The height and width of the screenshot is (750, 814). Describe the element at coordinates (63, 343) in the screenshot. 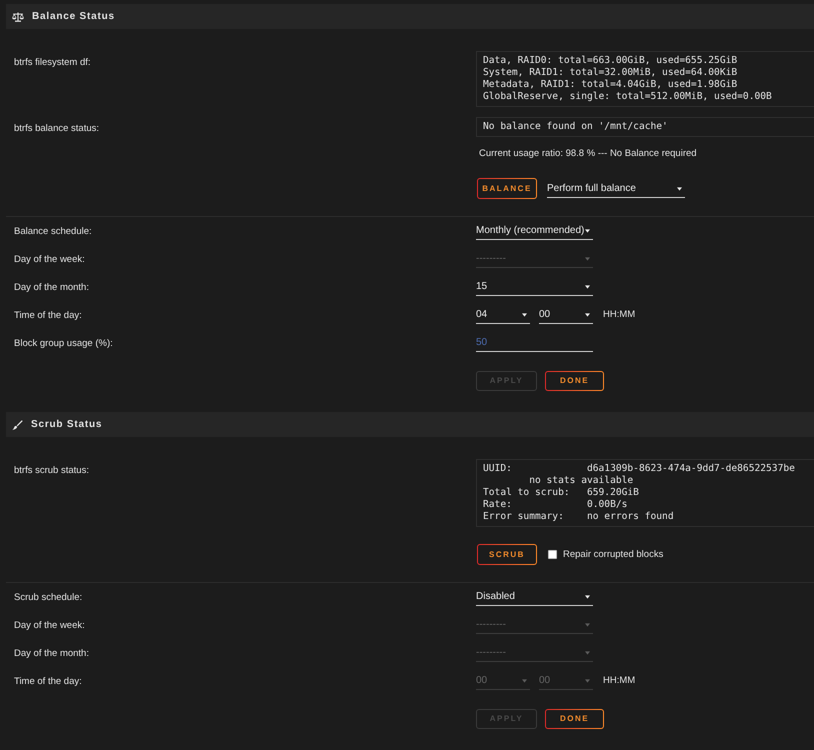

I see `field-label: Block group usage (%):` at that location.